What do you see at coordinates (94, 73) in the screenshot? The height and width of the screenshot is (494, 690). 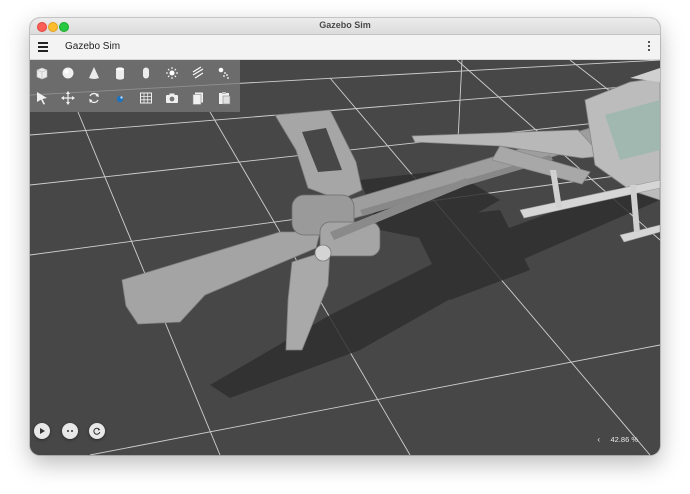 I see `cone-icon` at bounding box center [94, 73].